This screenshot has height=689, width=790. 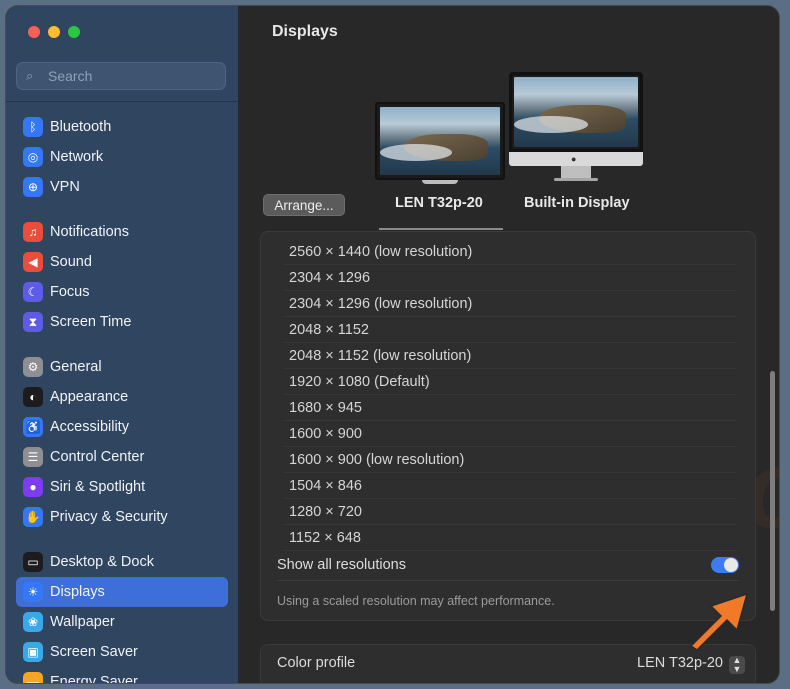 What do you see at coordinates (33, 652) in the screenshot?
I see `screen-saver-icon: ▣` at bounding box center [33, 652].